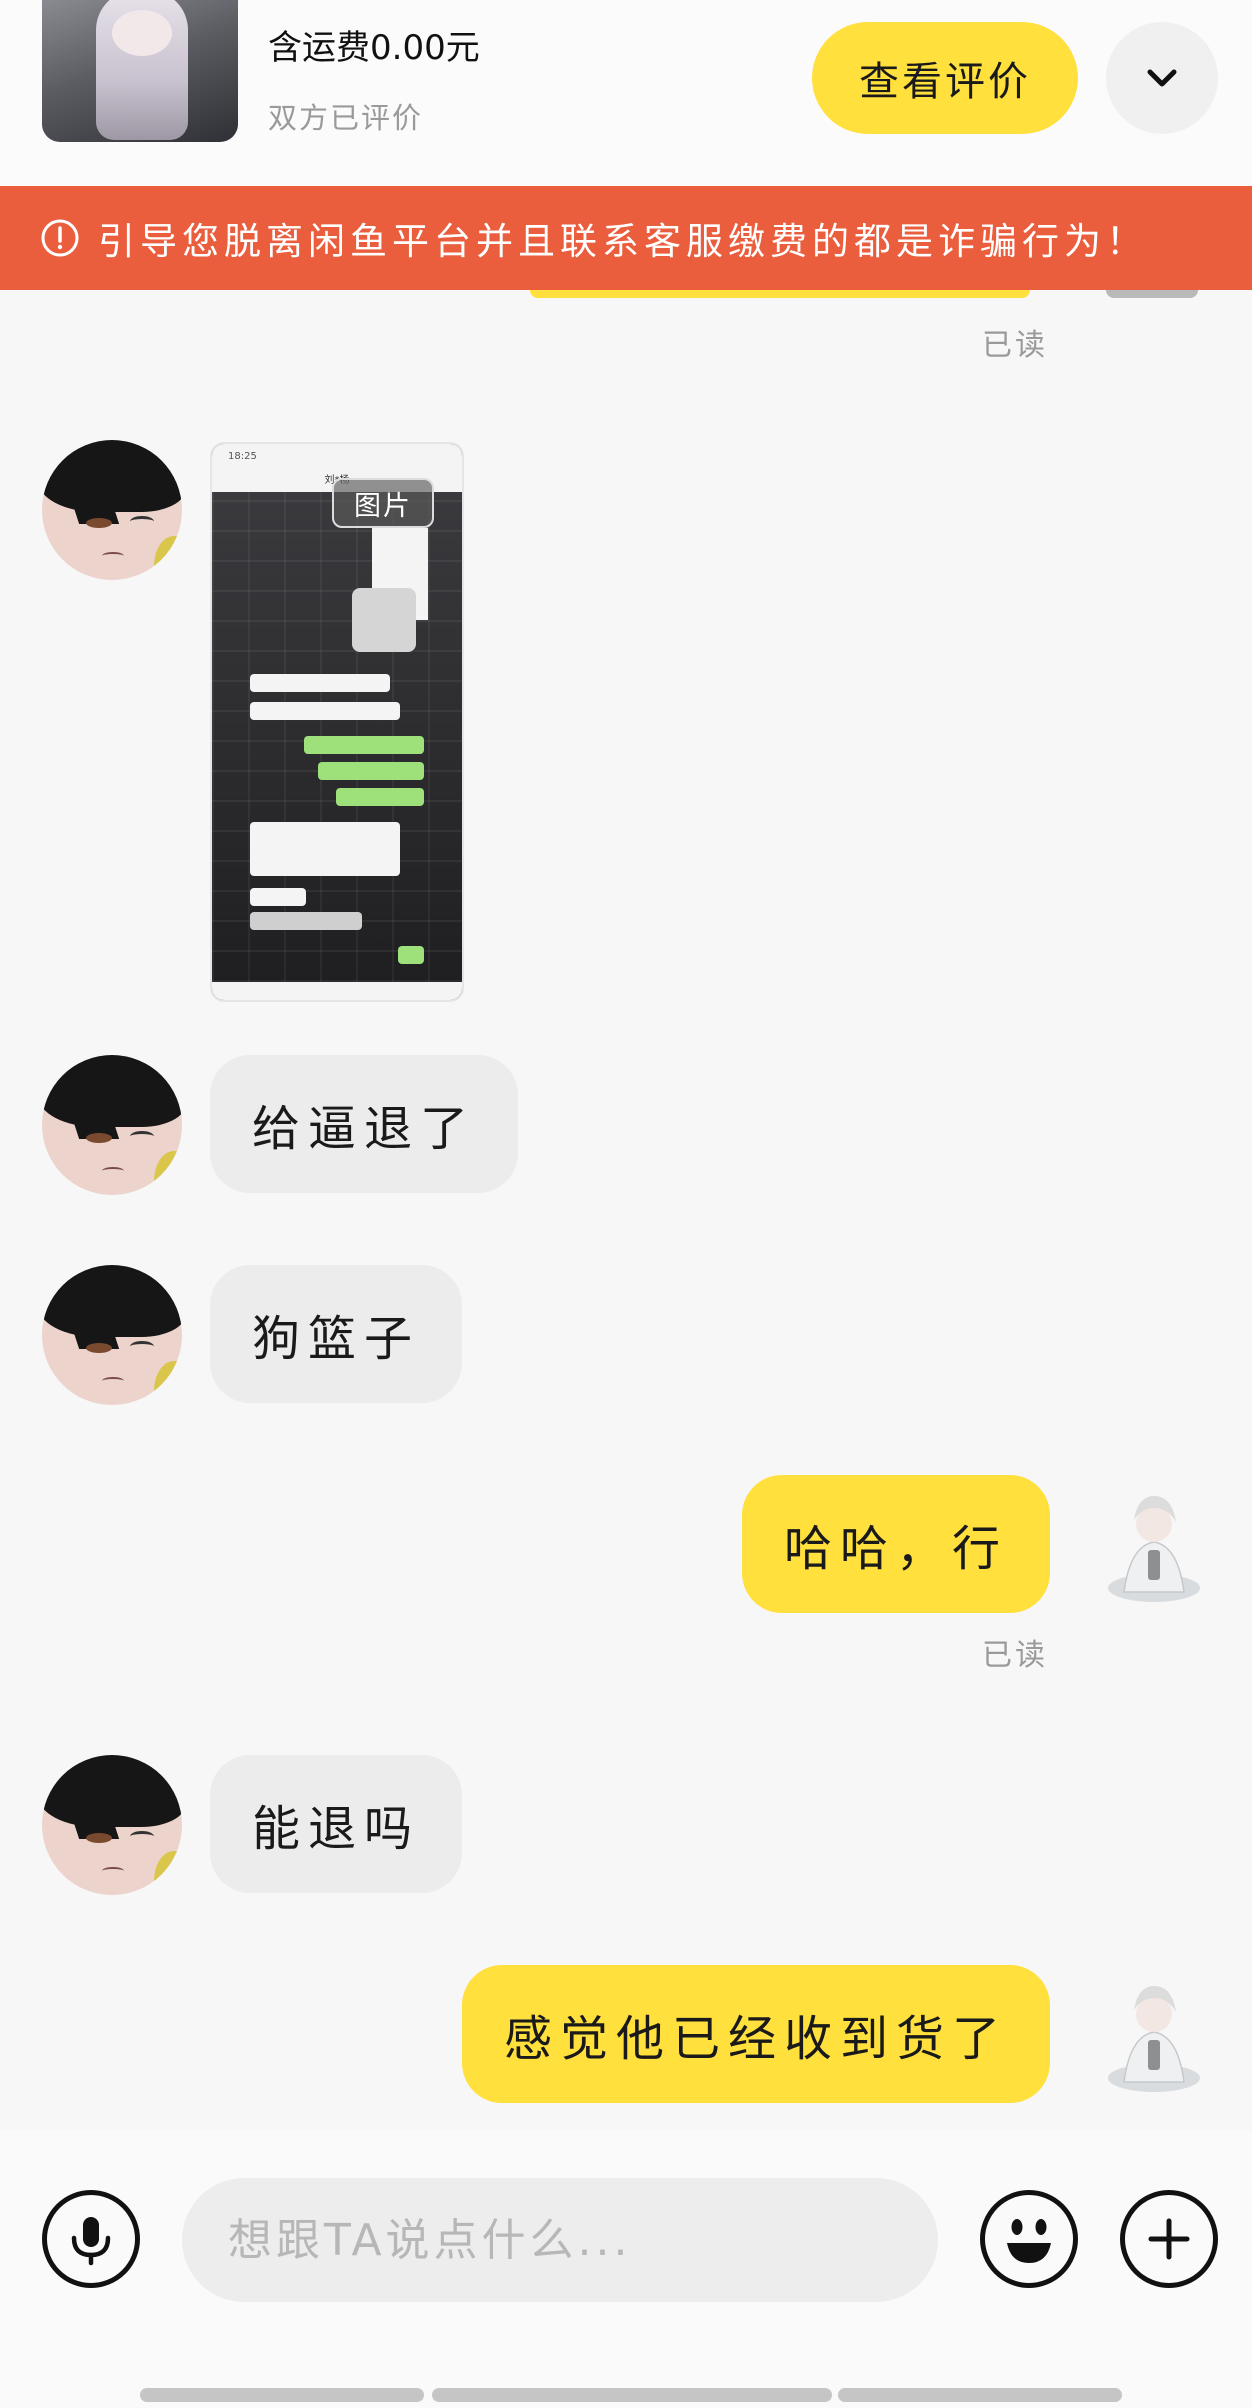 Image resolution: width=1252 pixels, height=2408 pixels. Describe the element at coordinates (60, 238) in the screenshot. I see `exclamation-circle-icon` at that location.